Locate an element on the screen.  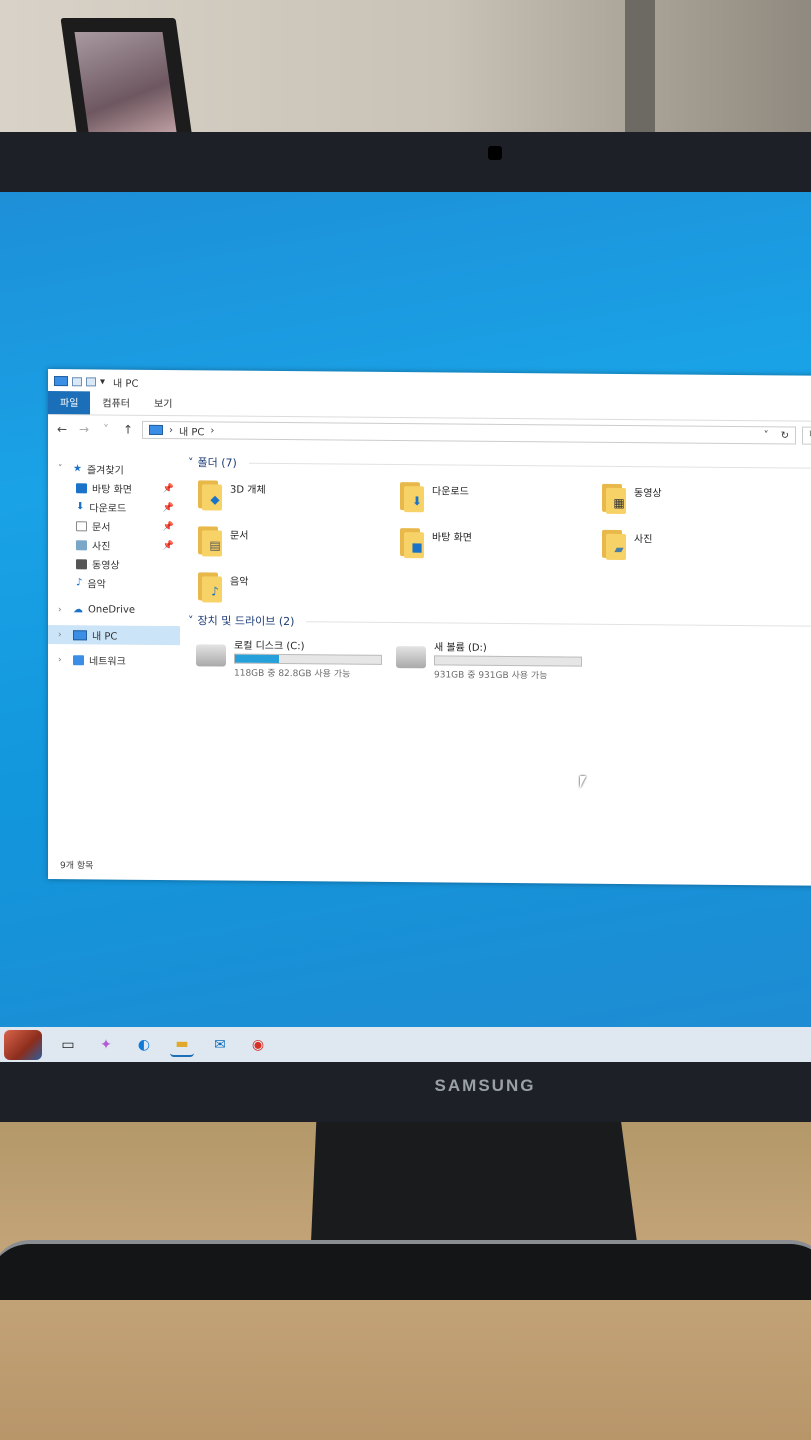
nav-network: › 네트워크 is located at coordinates (114, 660).